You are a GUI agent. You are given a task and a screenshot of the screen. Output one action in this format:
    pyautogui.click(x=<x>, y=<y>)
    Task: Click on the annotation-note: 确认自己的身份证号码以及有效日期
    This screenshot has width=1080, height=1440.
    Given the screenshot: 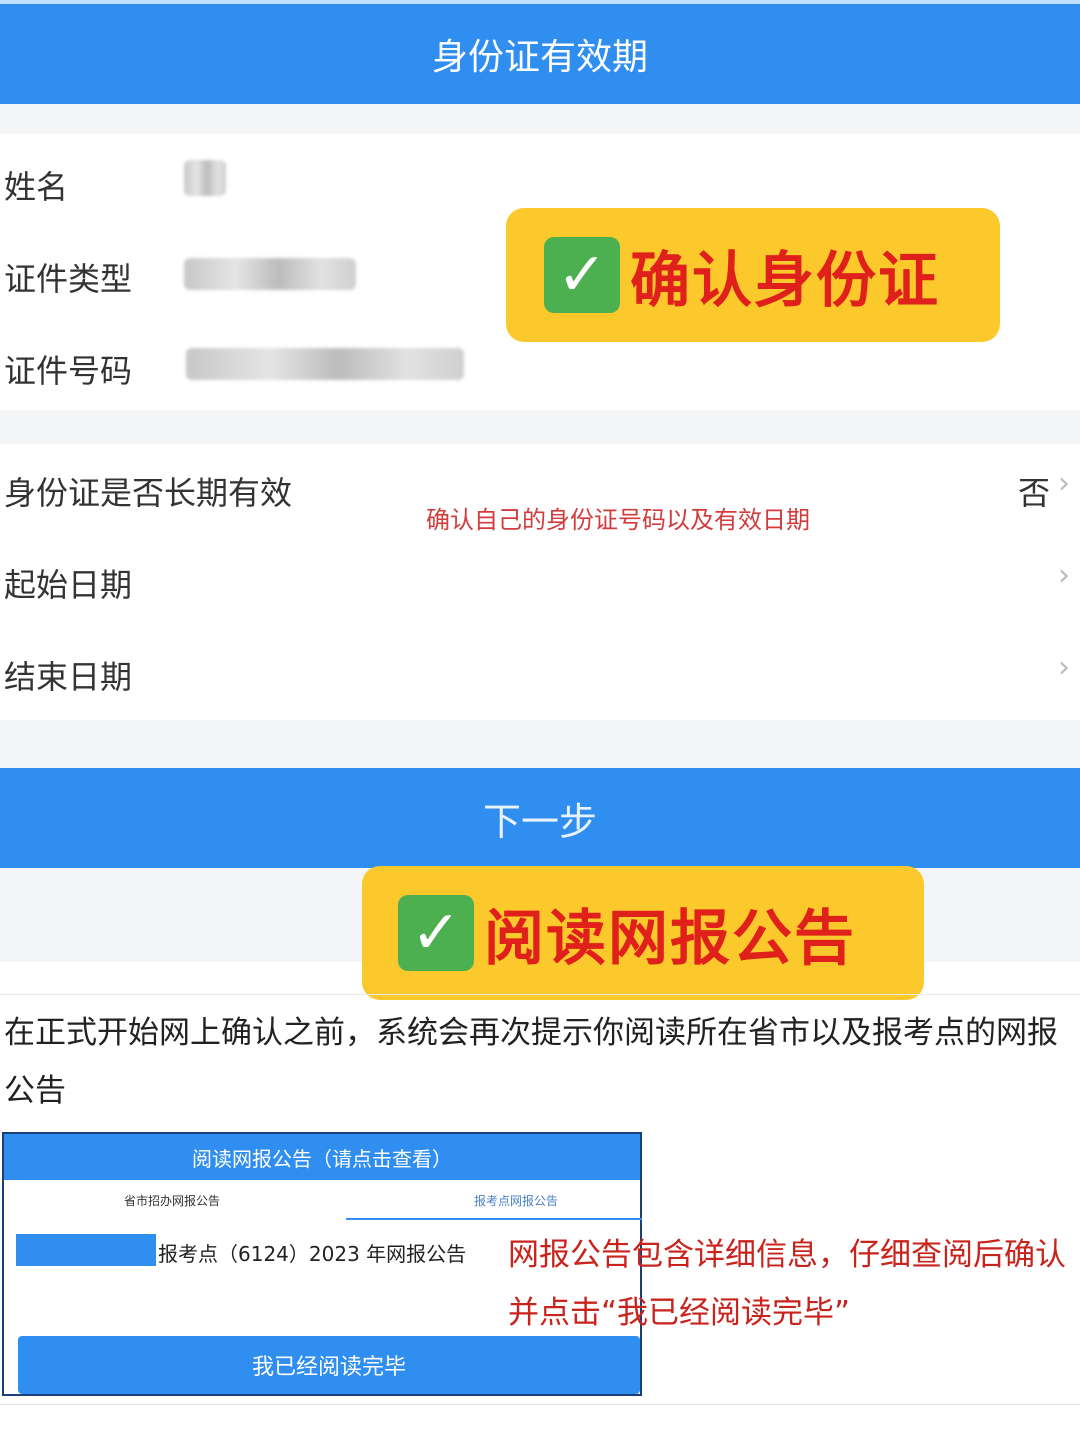 What is the action you would take?
    pyautogui.click(x=618, y=520)
    